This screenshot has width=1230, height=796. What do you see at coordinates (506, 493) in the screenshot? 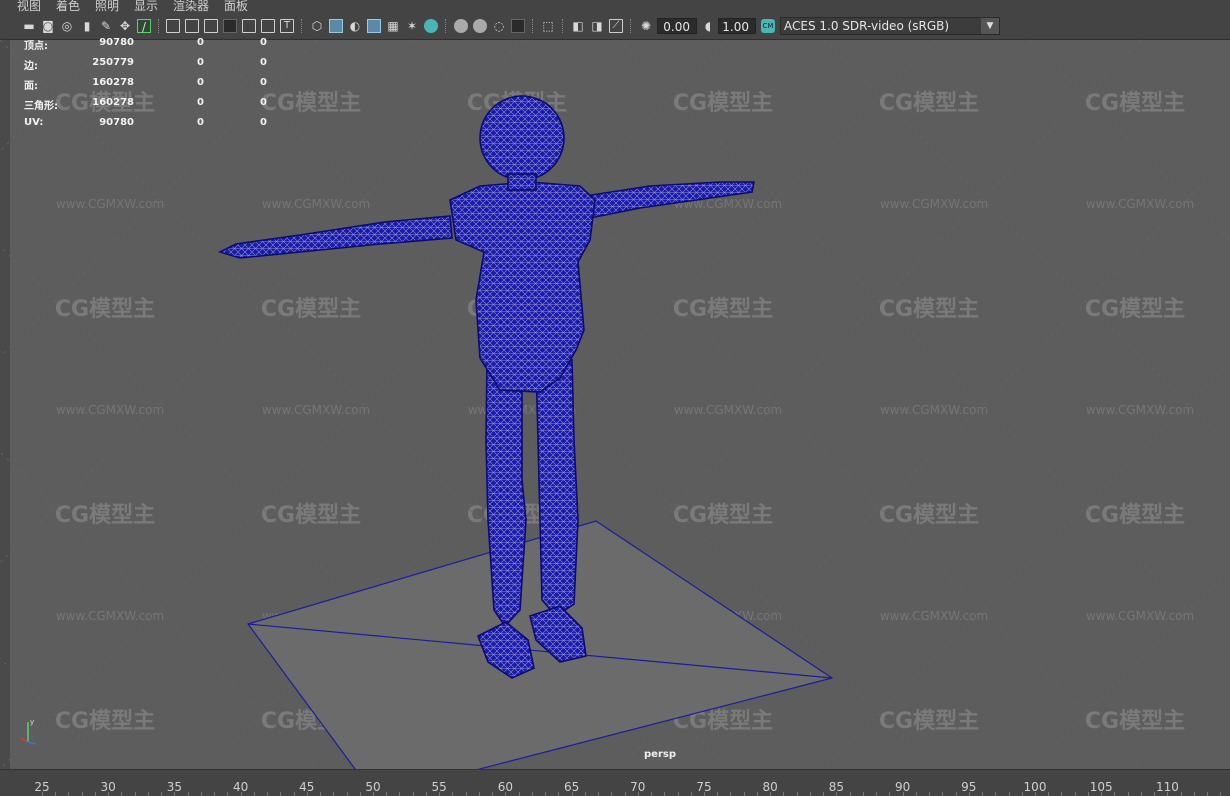
I see `left-leg` at bounding box center [506, 493].